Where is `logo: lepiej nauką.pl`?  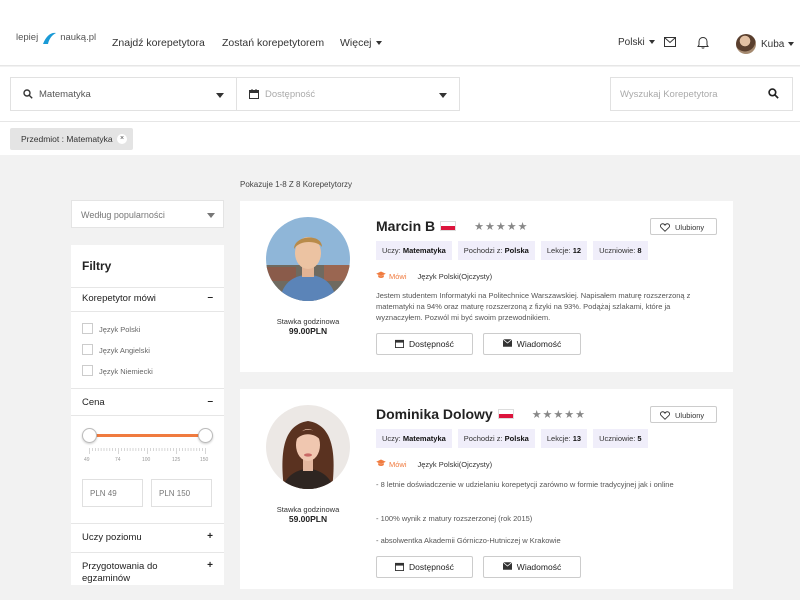 logo: lepiej nauką.pl is located at coordinates (56, 37).